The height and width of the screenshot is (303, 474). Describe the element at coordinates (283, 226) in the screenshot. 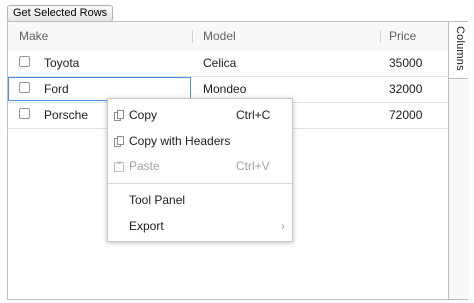

I see `chevron-right-icon: ›` at that location.